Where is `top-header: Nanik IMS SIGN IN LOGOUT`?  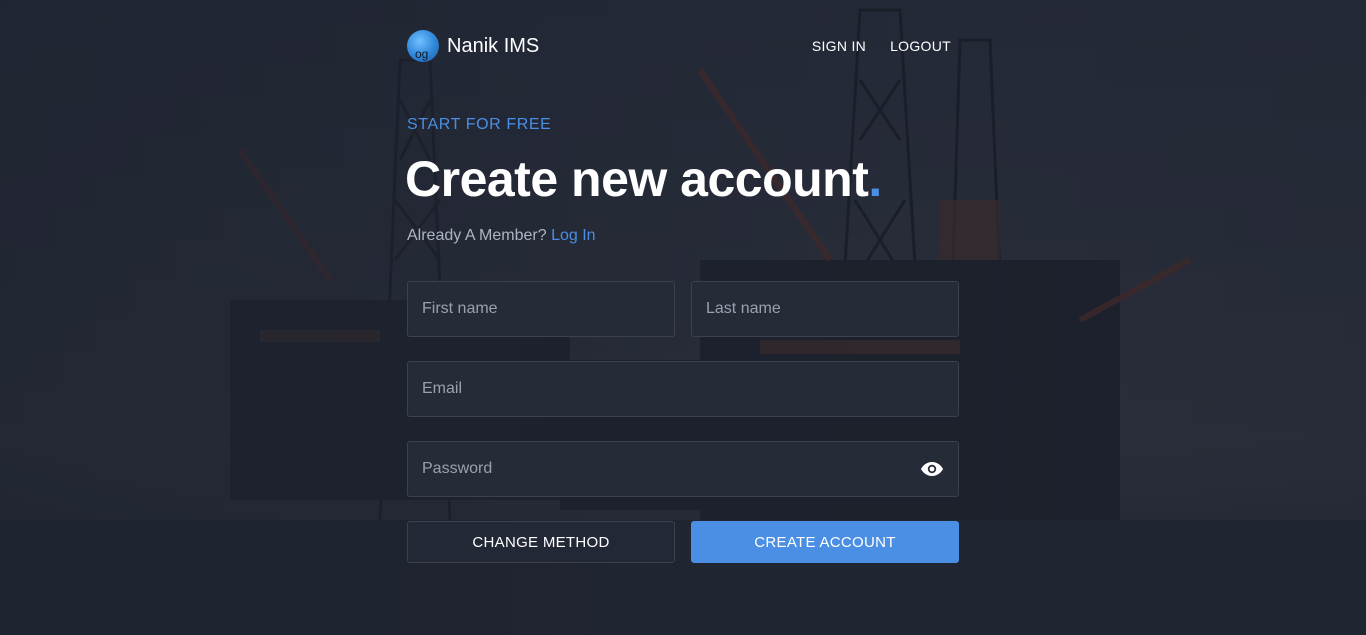 top-header: Nanik IMS SIGN IN LOGOUT is located at coordinates (679, 46).